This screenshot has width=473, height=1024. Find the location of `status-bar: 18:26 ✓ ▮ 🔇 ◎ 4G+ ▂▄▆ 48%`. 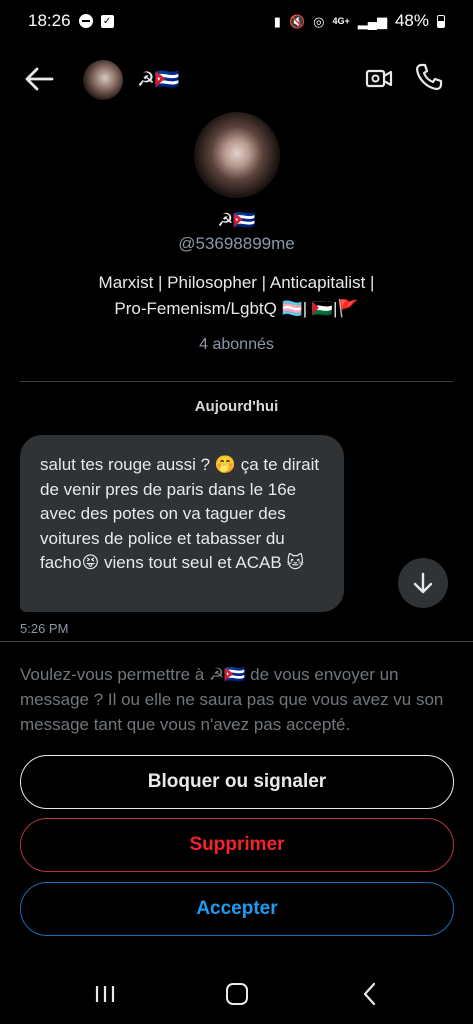

status-bar: 18:26 ✓ ▮ 🔇 ◎ 4G+ ▂▄▆ 48% is located at coordinates (236, 21).